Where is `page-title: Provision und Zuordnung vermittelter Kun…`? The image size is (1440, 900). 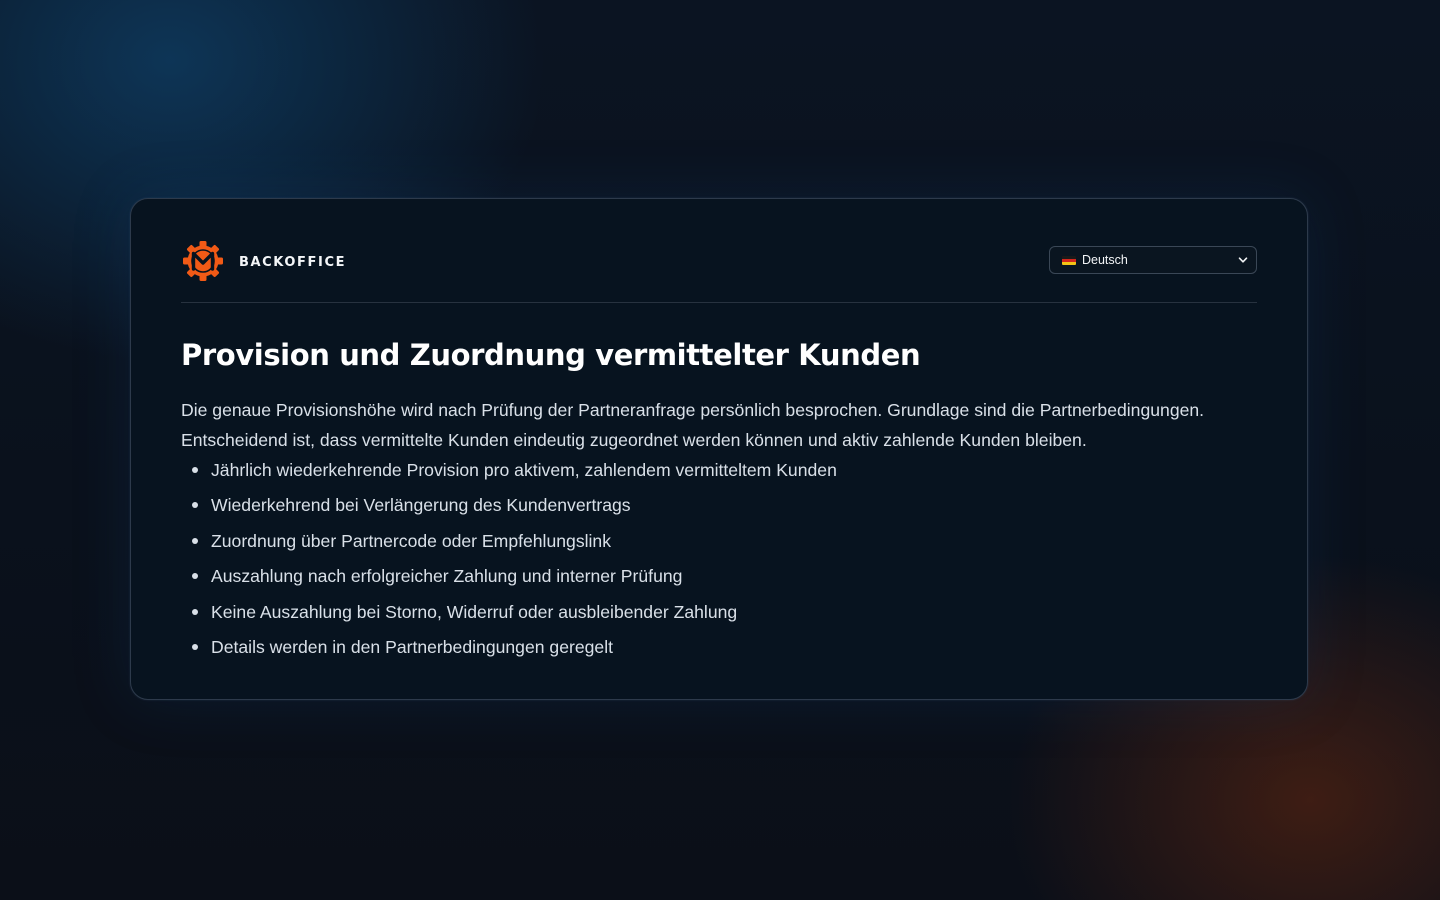
page-title: Provision und Zuordnung vermittelter Kun… is located at coordinates (551, 355).